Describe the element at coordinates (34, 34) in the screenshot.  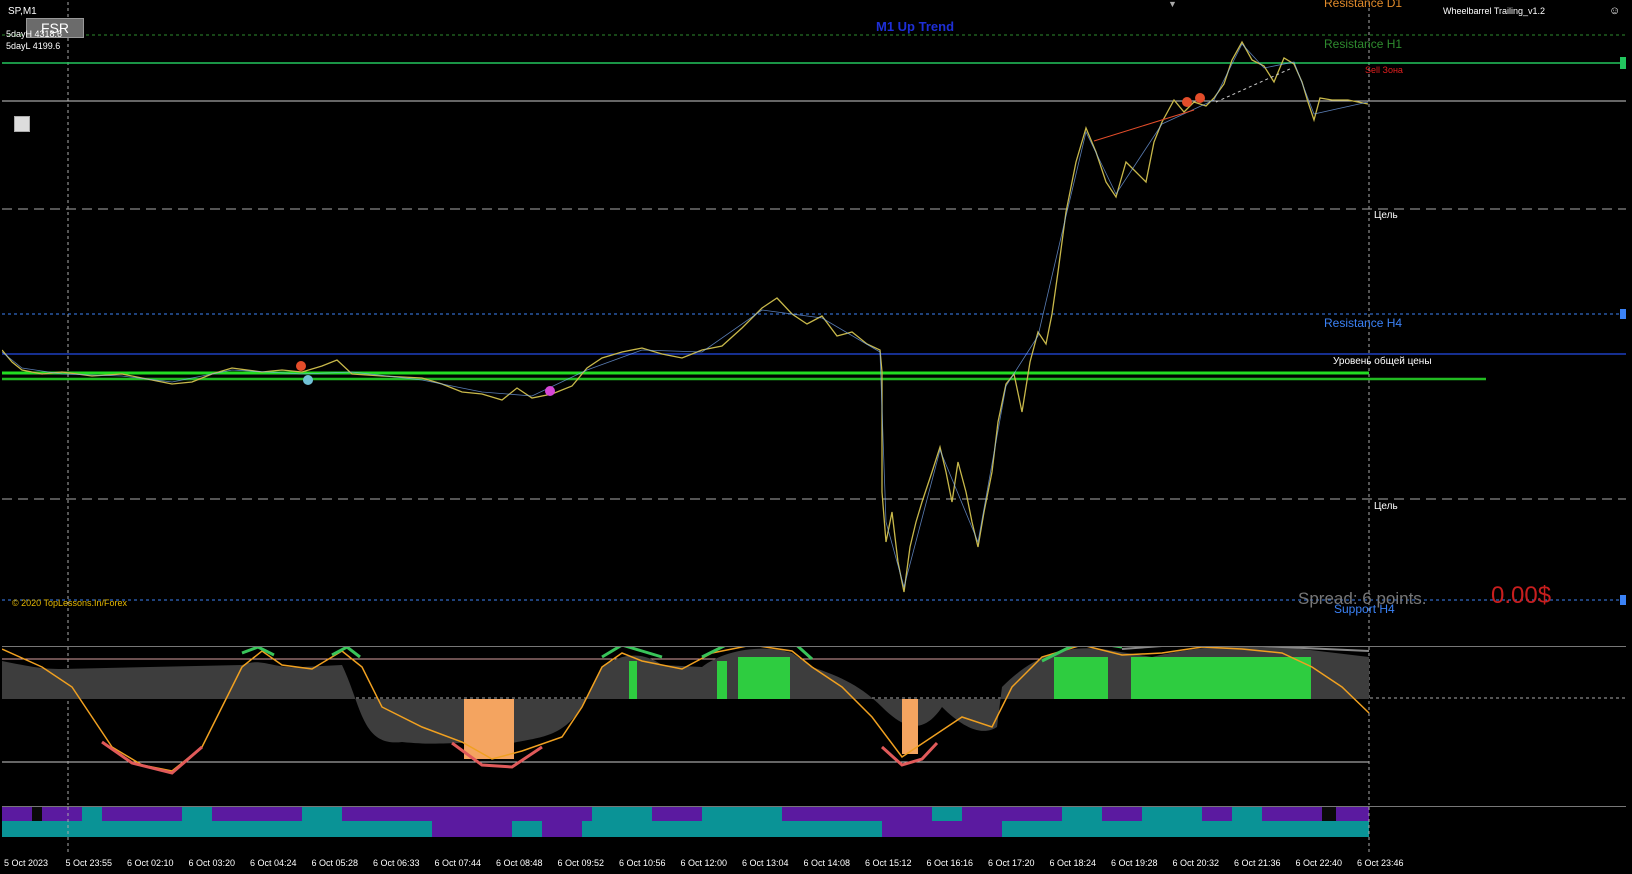
I see `five-day-high: 5dayH 4318.6` at that location.